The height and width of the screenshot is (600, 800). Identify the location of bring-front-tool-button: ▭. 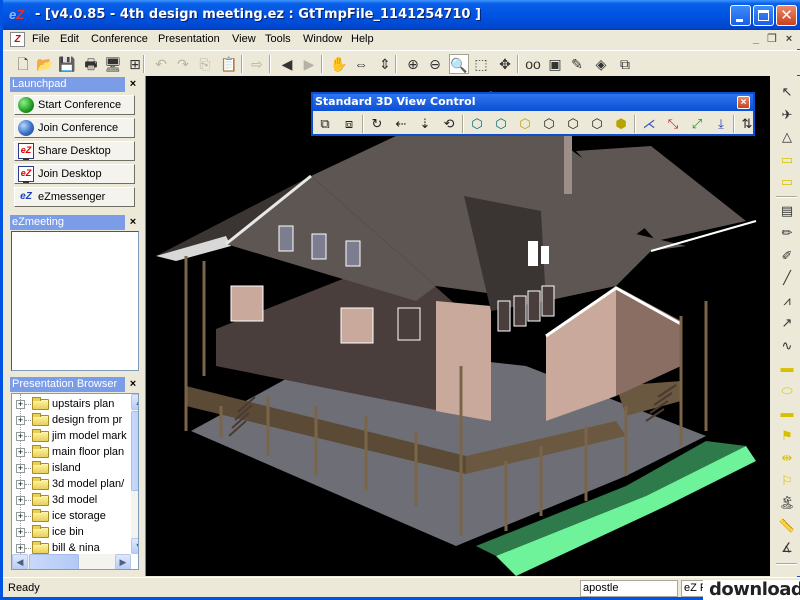
(787, 160).